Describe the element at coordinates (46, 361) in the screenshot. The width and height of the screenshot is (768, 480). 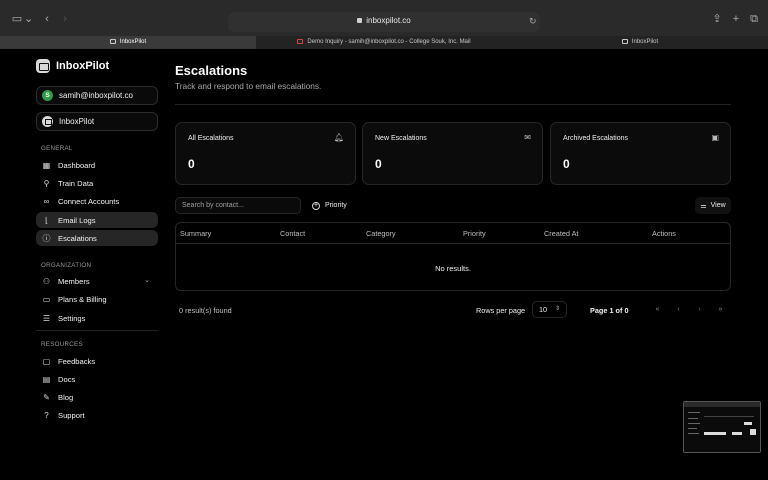
I see `message-icon: ▢` at that location.